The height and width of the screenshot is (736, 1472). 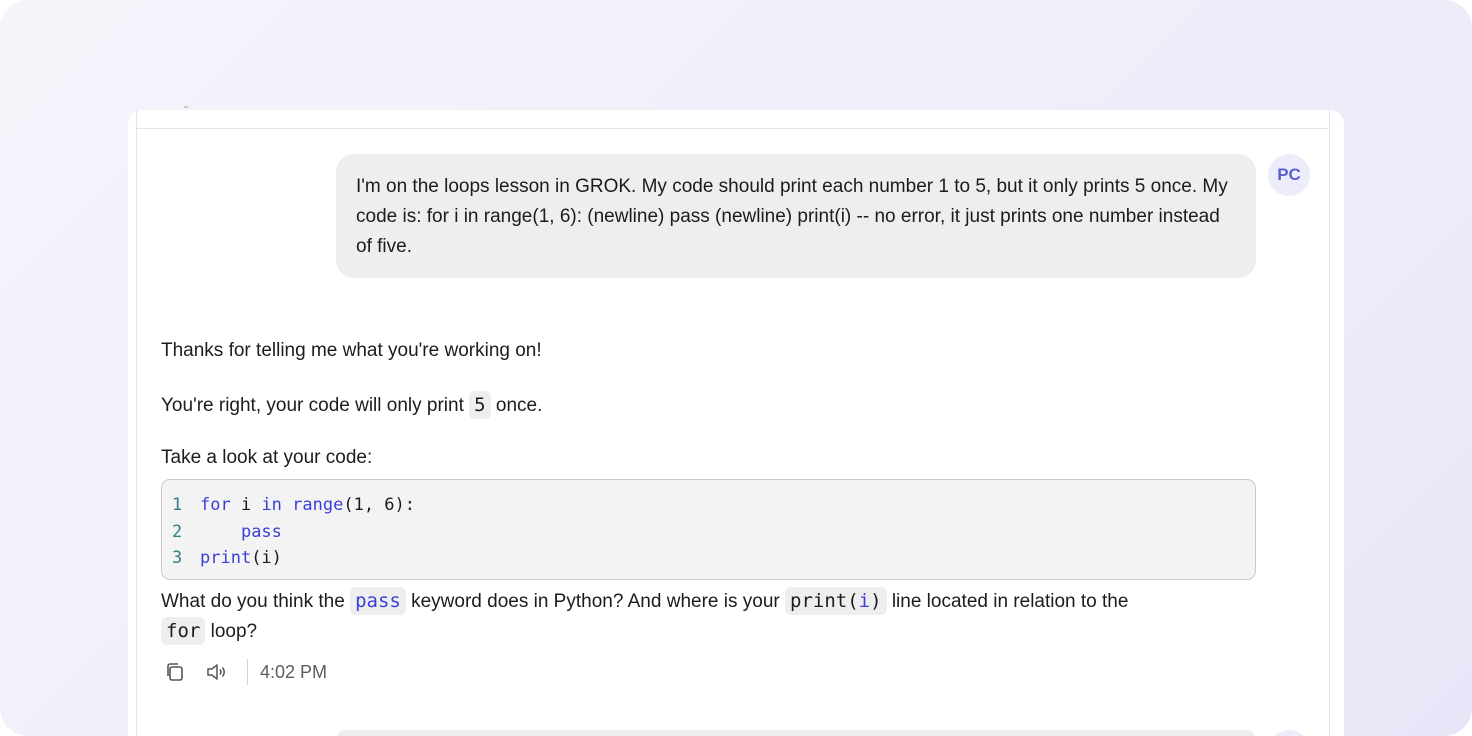 What do you see at coordinates (177, 558) in the screenshot?
I see `line-number: 3` at bounding box center [177, 558].